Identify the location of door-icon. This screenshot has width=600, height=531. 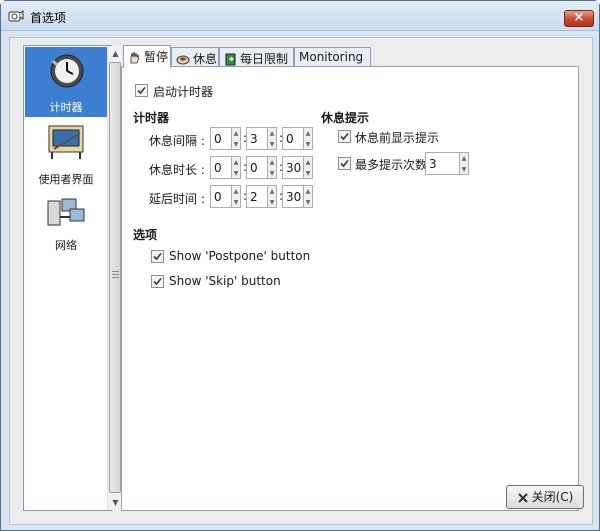
(230, 59).